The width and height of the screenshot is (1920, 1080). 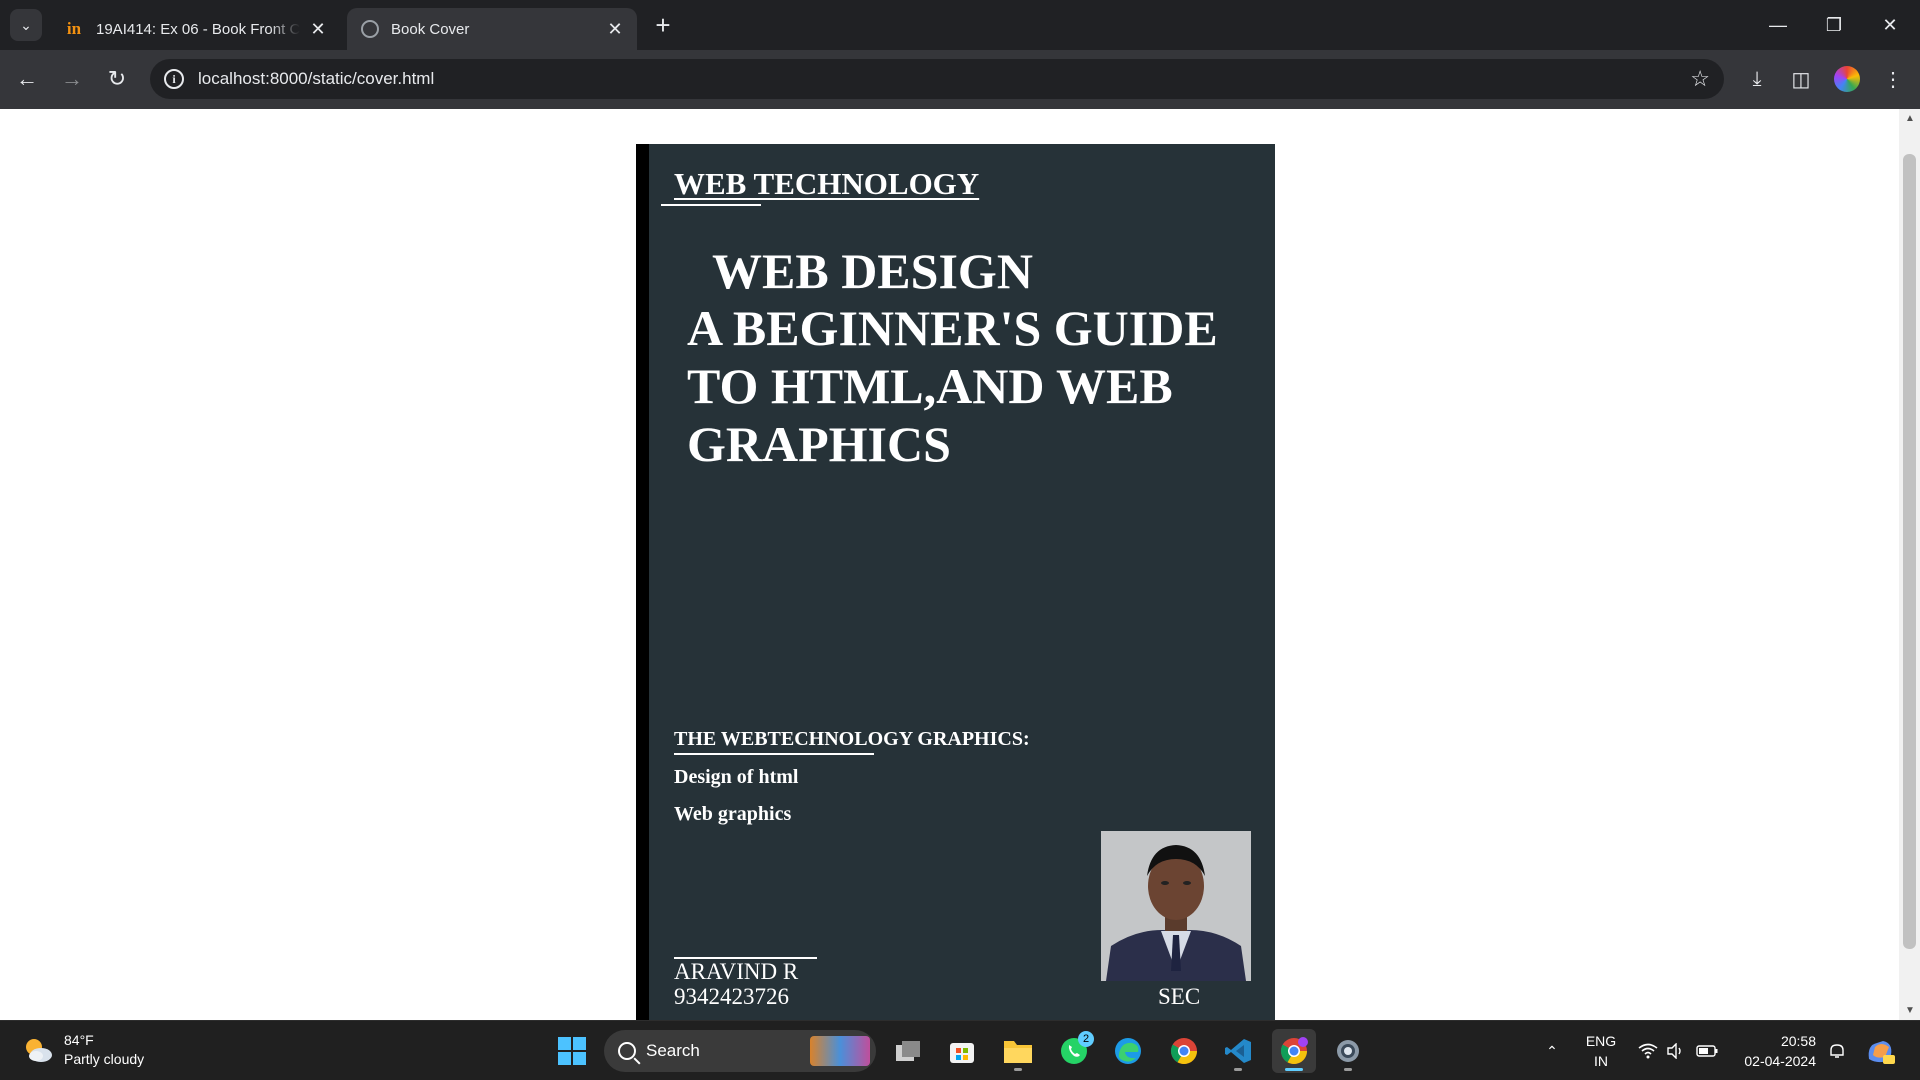 I want to click on tray-overflow-chevron-icon: ⌃, so click(x=1552, y=1050).